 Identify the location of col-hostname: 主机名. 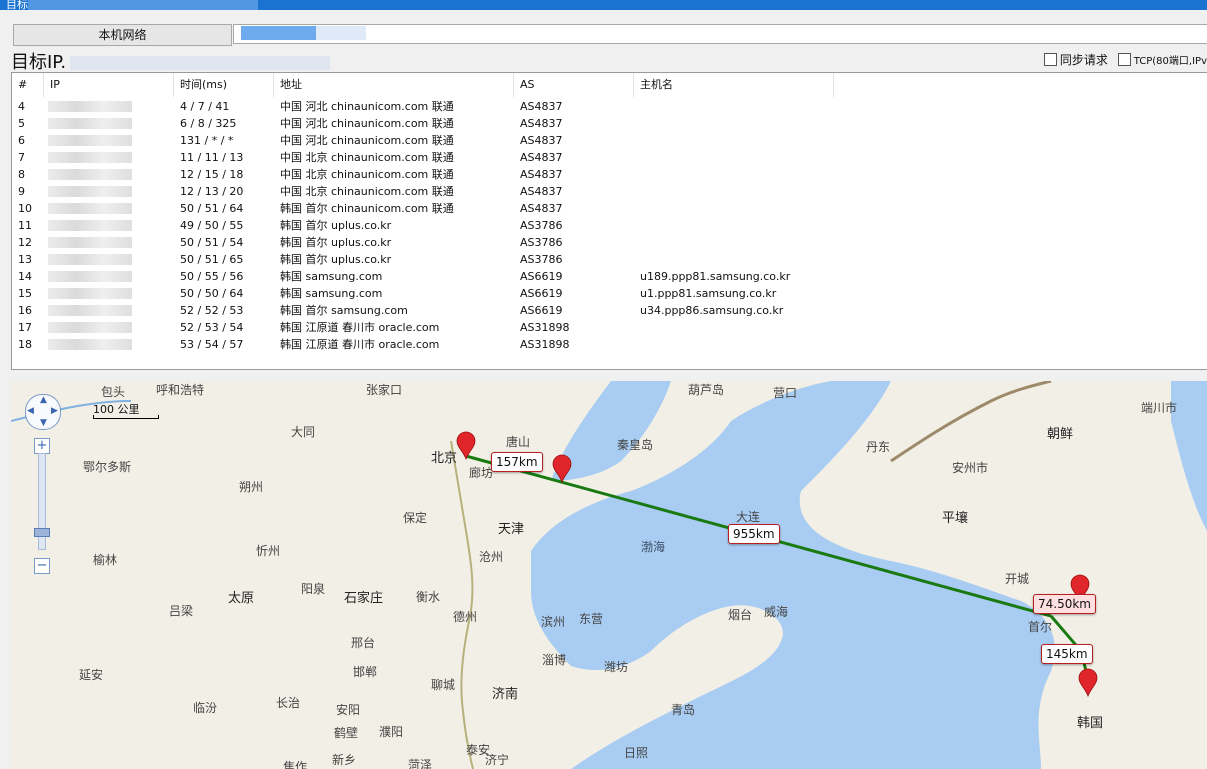
(734, 85).